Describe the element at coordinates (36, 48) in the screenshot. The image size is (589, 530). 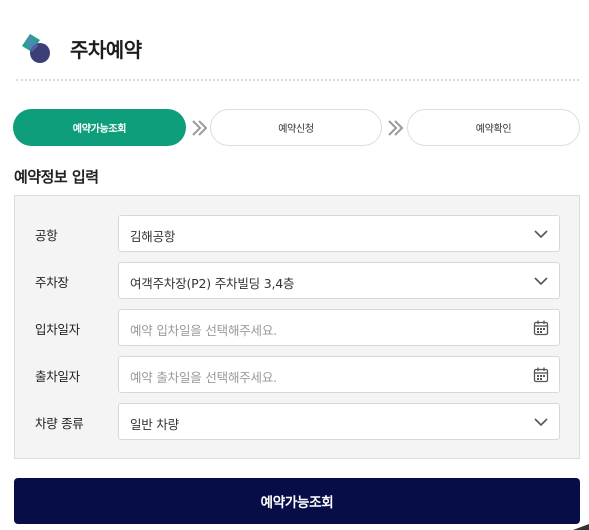
I see `brand-logo-icon` at that location.